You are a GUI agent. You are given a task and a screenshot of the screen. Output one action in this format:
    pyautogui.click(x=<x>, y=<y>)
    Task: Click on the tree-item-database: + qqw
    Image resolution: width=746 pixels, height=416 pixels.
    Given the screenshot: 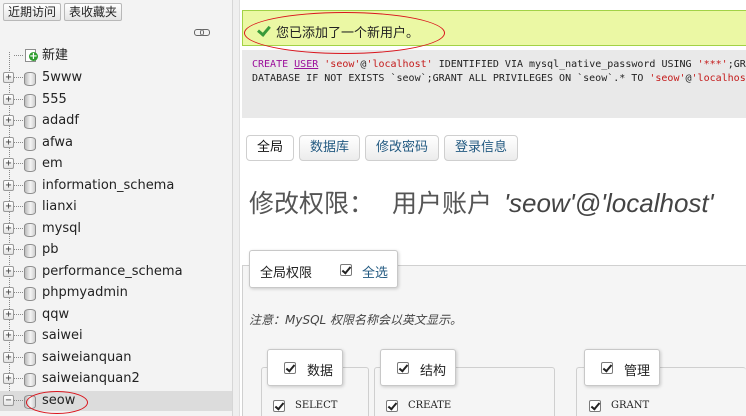 What is the action you would take?
    pyautogui.click(x=116, y=315)
    